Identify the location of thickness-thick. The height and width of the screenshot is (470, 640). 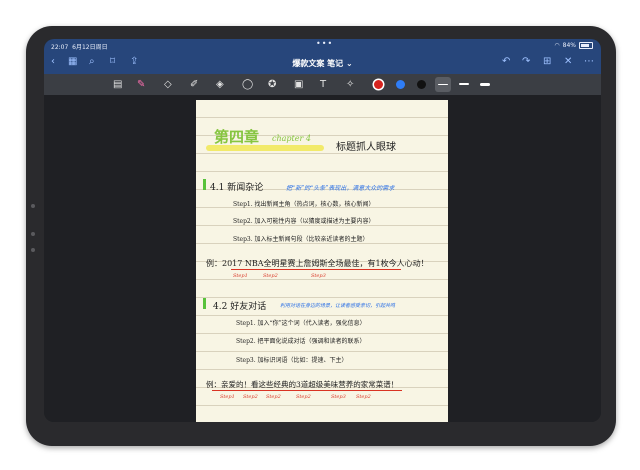
(485, 84).